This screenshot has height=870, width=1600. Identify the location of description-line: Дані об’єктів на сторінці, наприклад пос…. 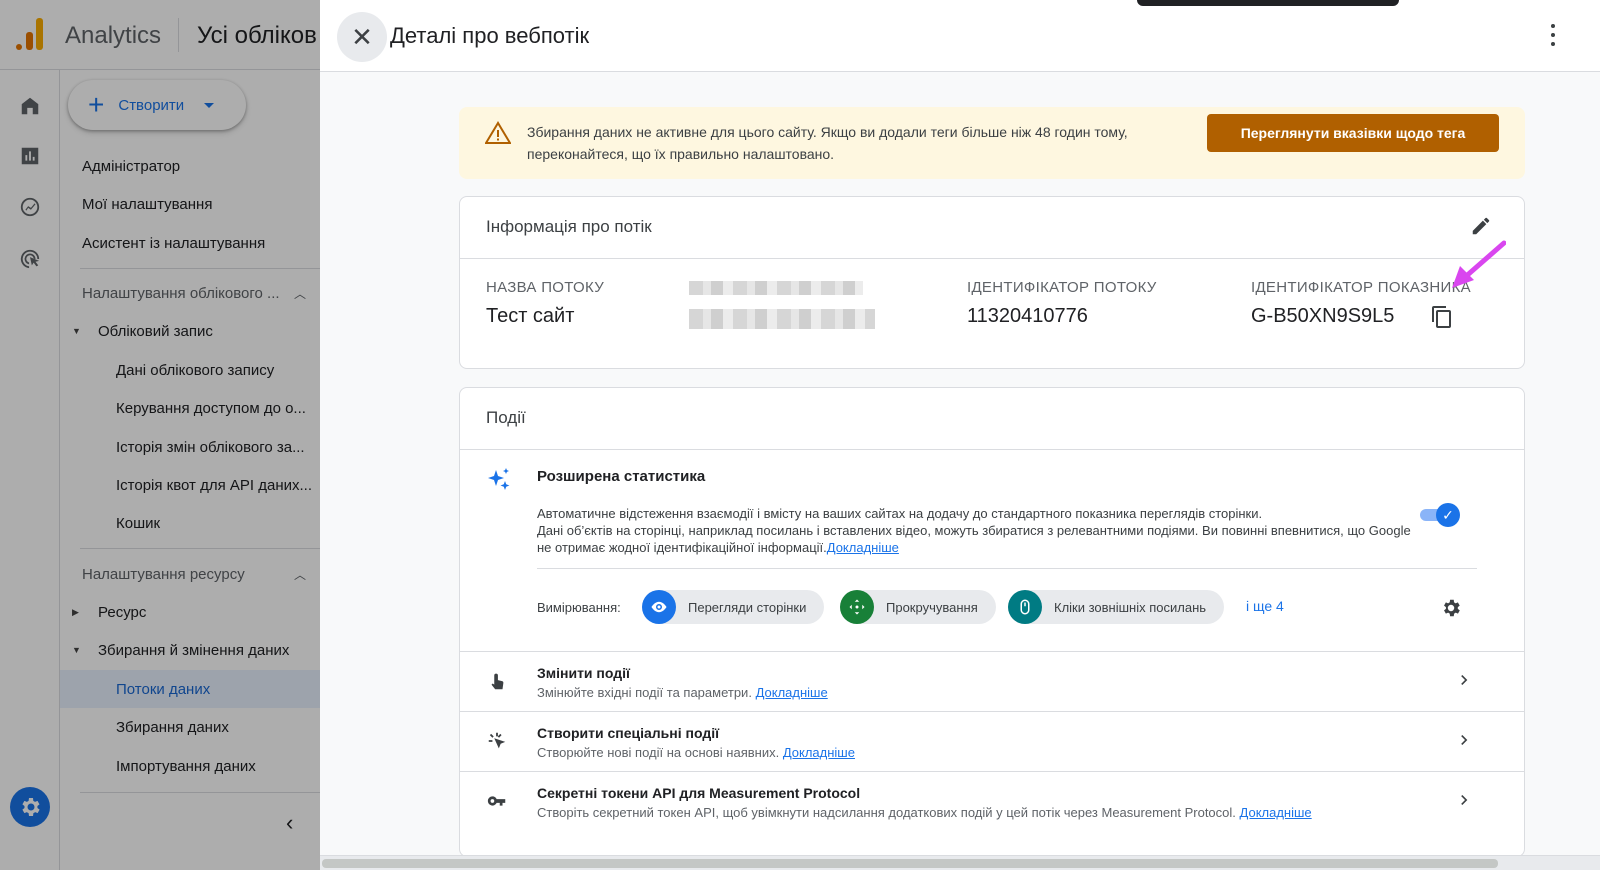
(974, 539).